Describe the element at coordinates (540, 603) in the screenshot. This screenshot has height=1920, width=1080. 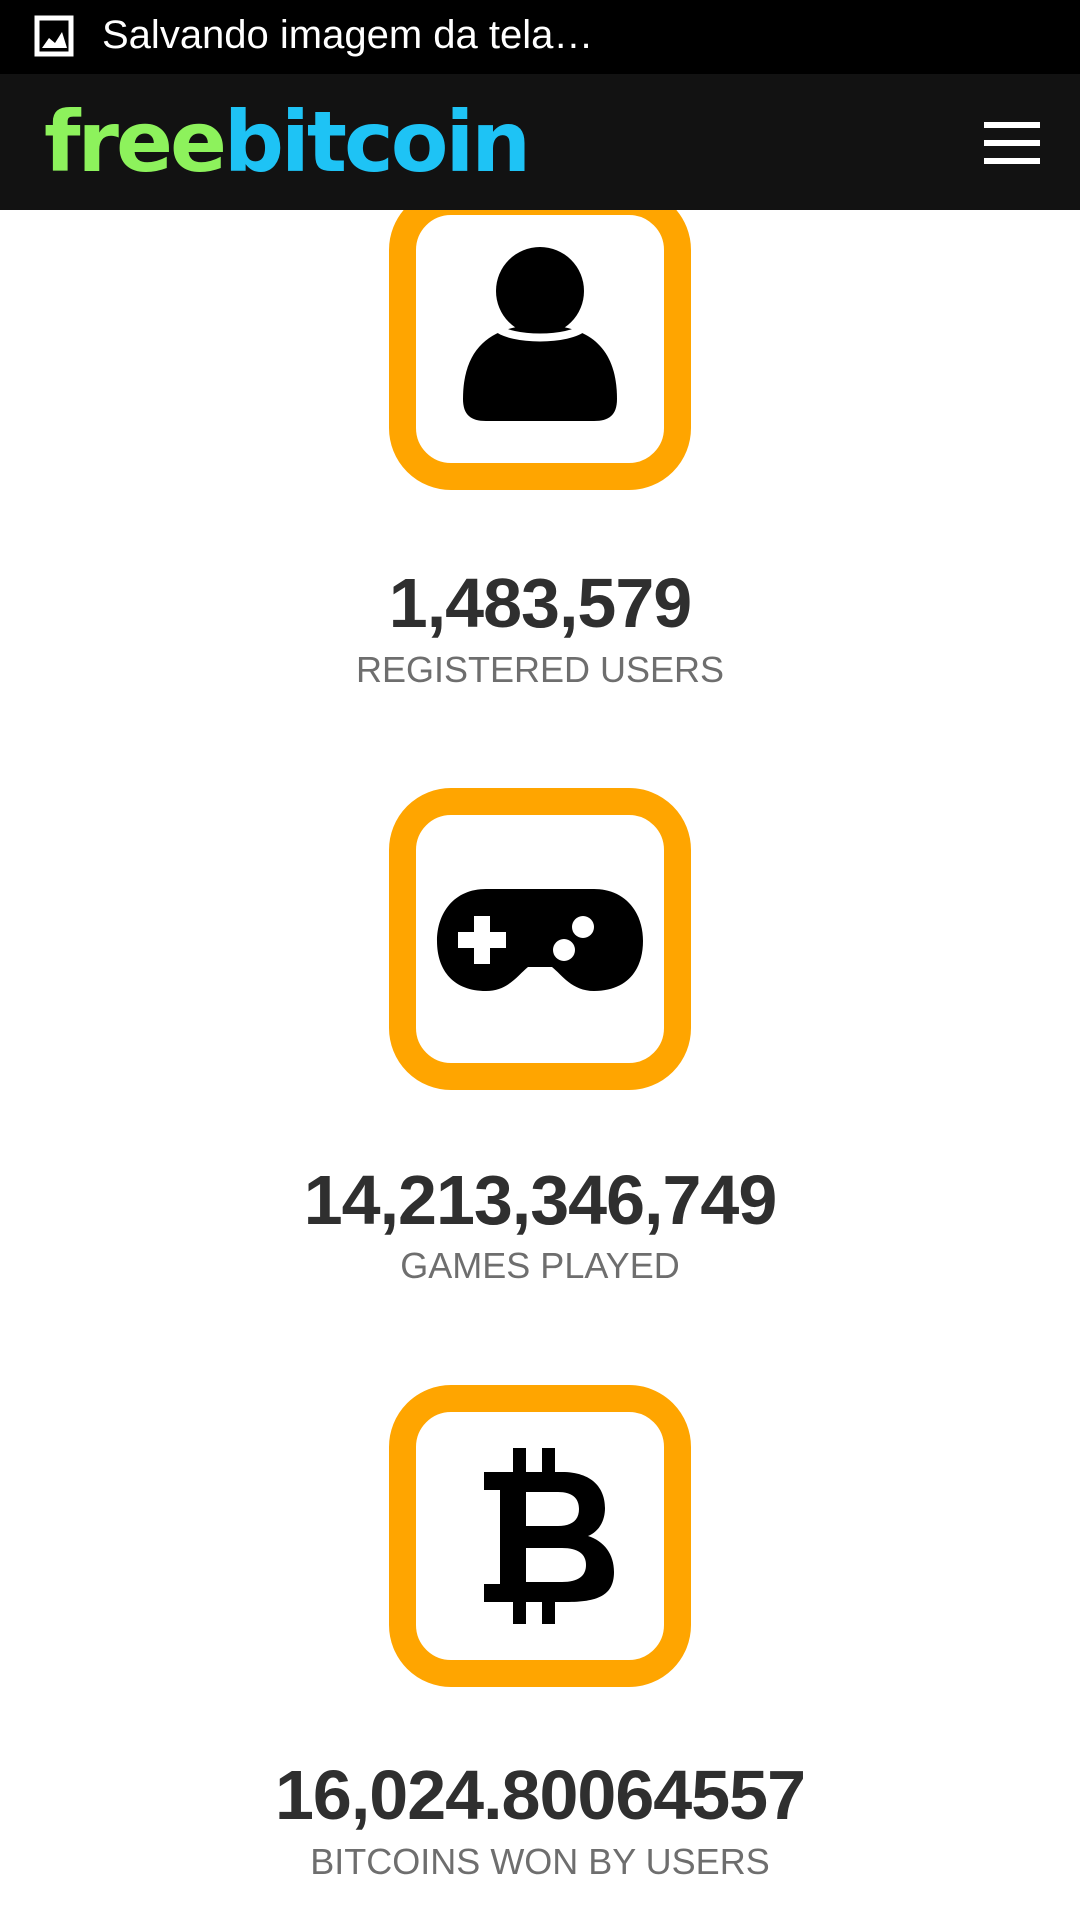
I see `registered-users-value: 1,483,579` at that location.